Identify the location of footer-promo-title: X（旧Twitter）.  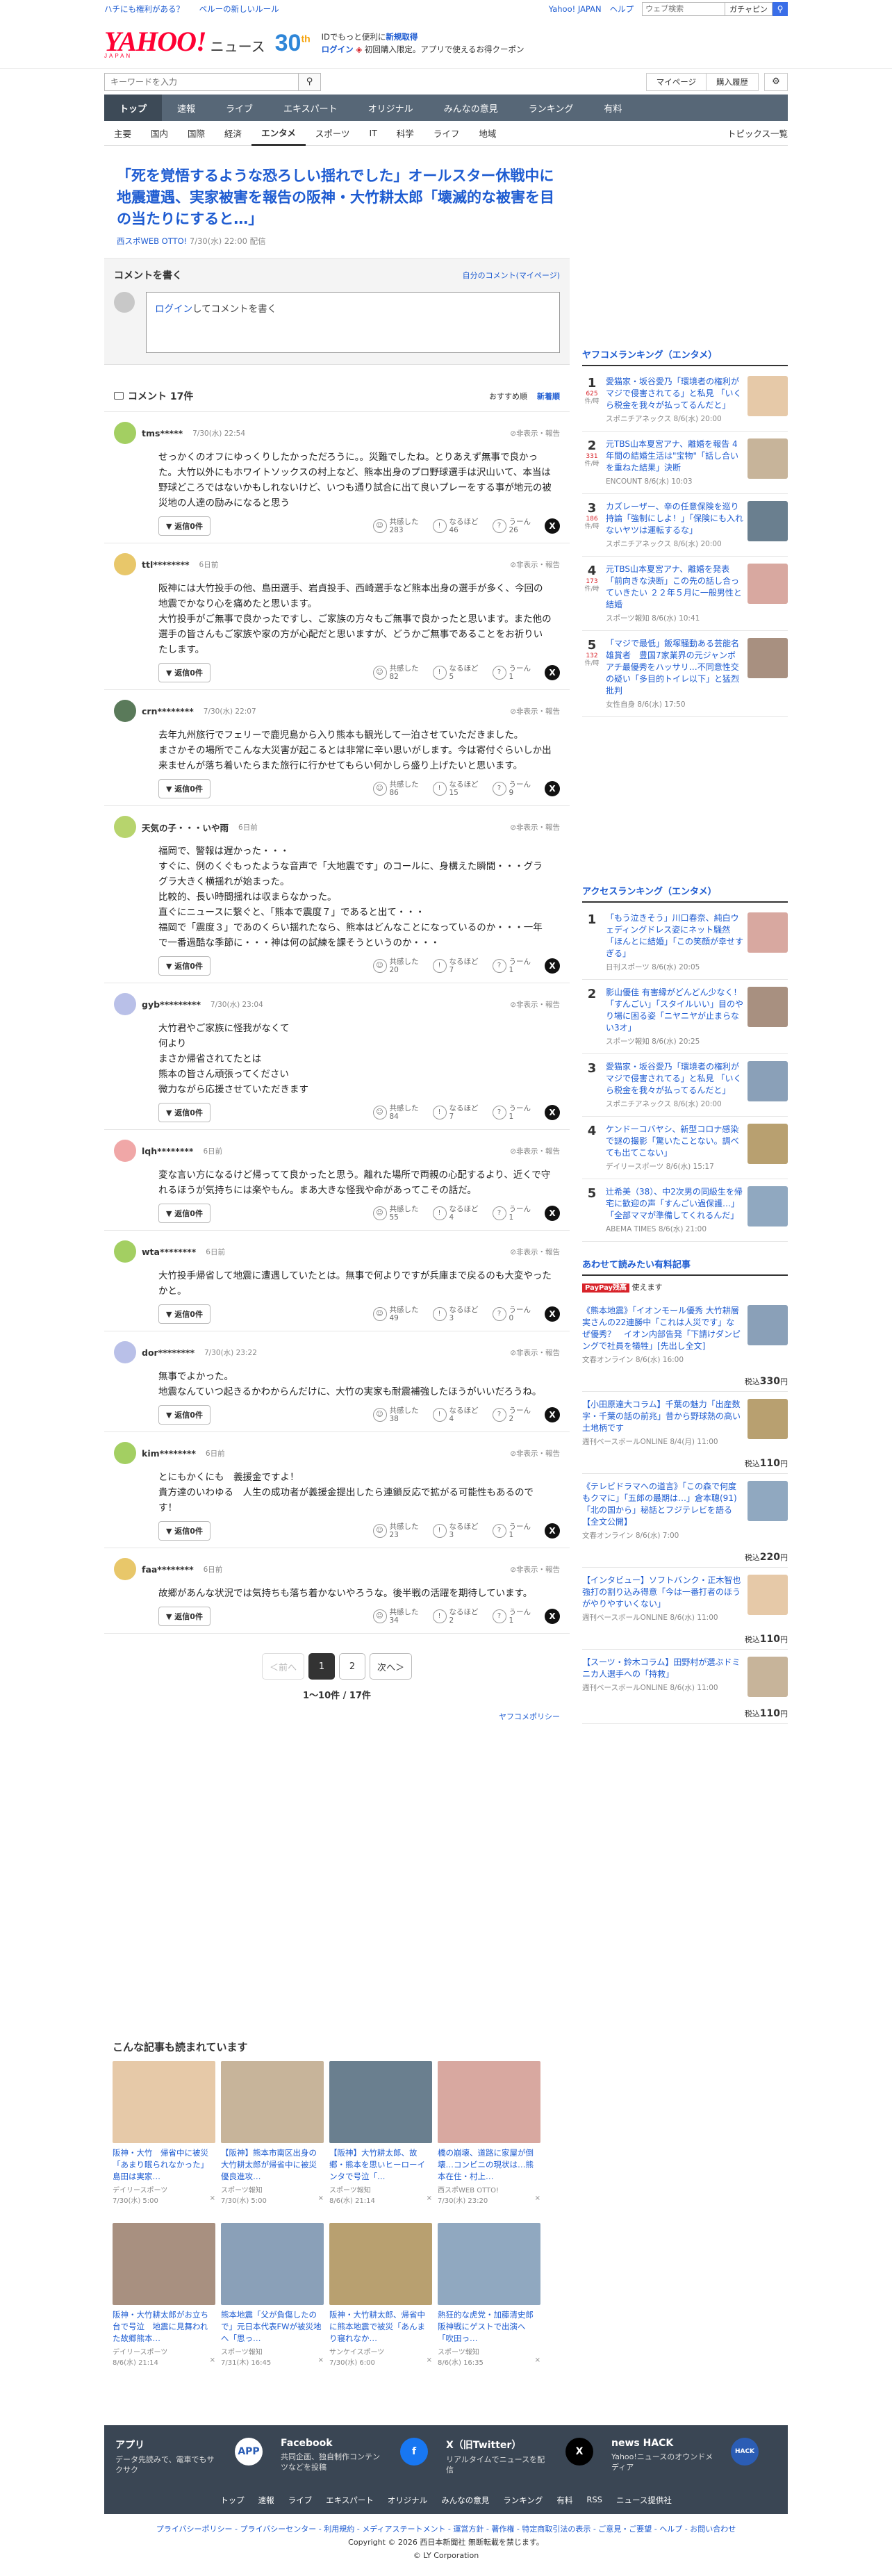
(483, 2445).